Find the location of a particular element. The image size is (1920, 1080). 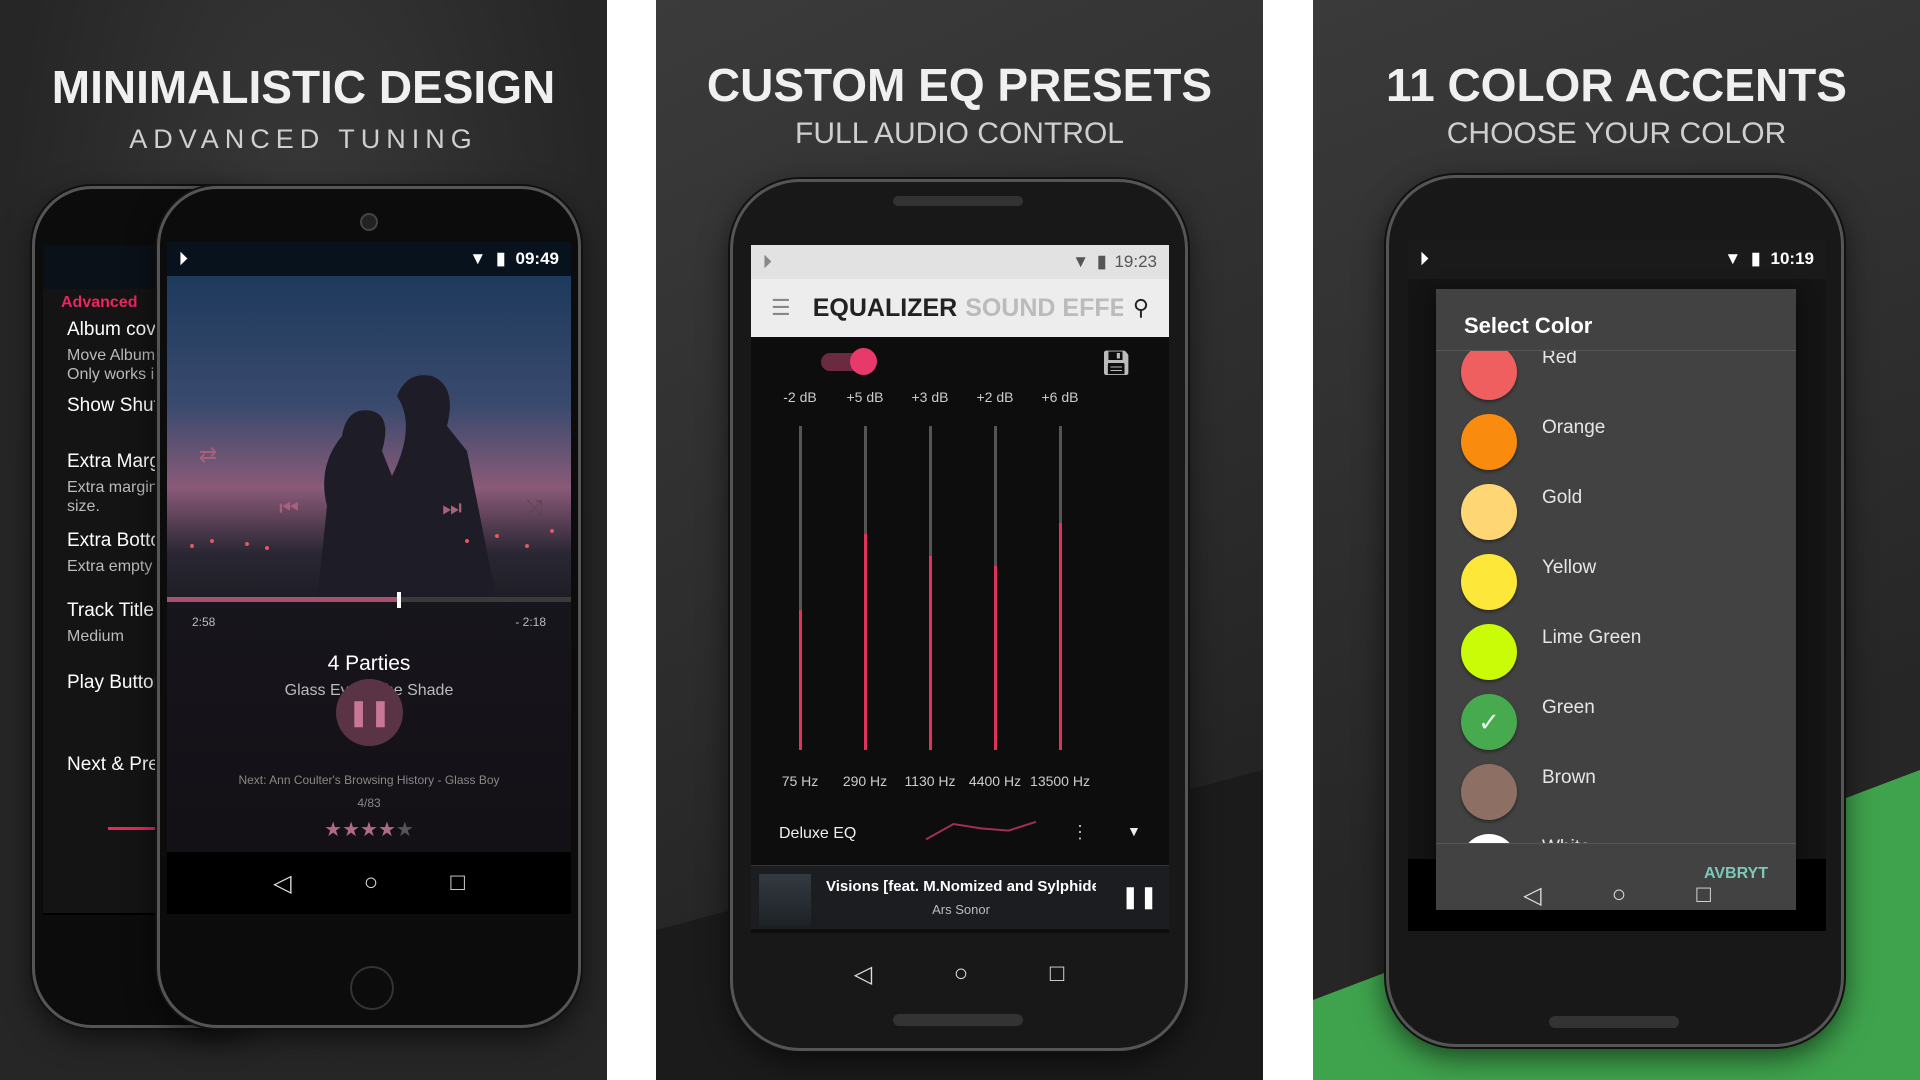

preset-curve is located at coordinates (981, 830).